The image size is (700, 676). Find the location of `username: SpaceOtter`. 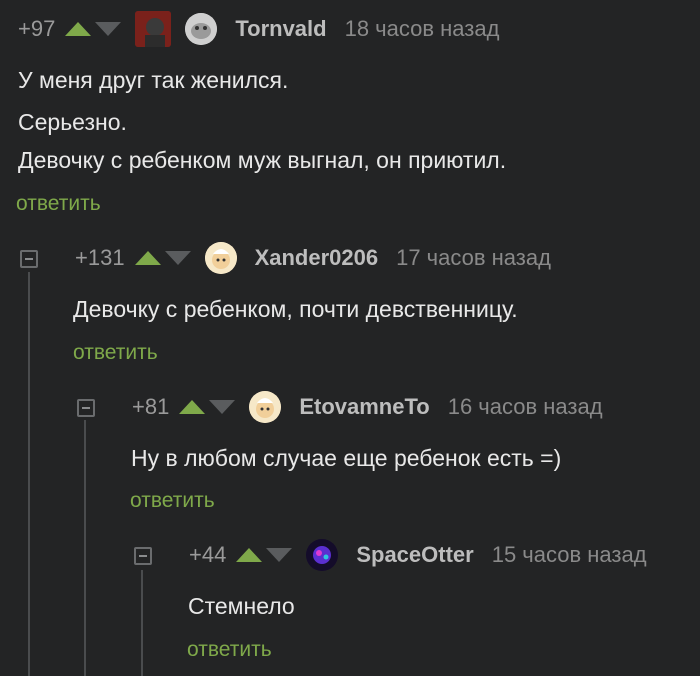

username: SpaceOtter is located at coordinates (414, 555).